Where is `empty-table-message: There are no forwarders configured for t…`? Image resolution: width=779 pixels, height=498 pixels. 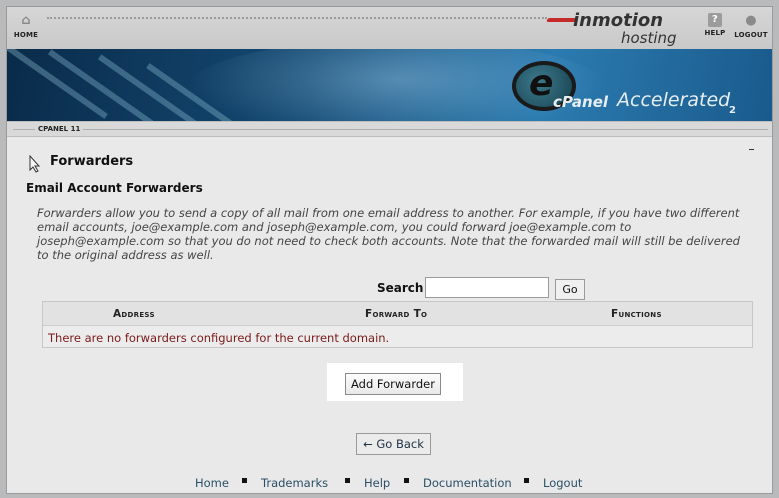
empty-table-message: There are no forwarders configured for t… is located at coordinates (219, 338).